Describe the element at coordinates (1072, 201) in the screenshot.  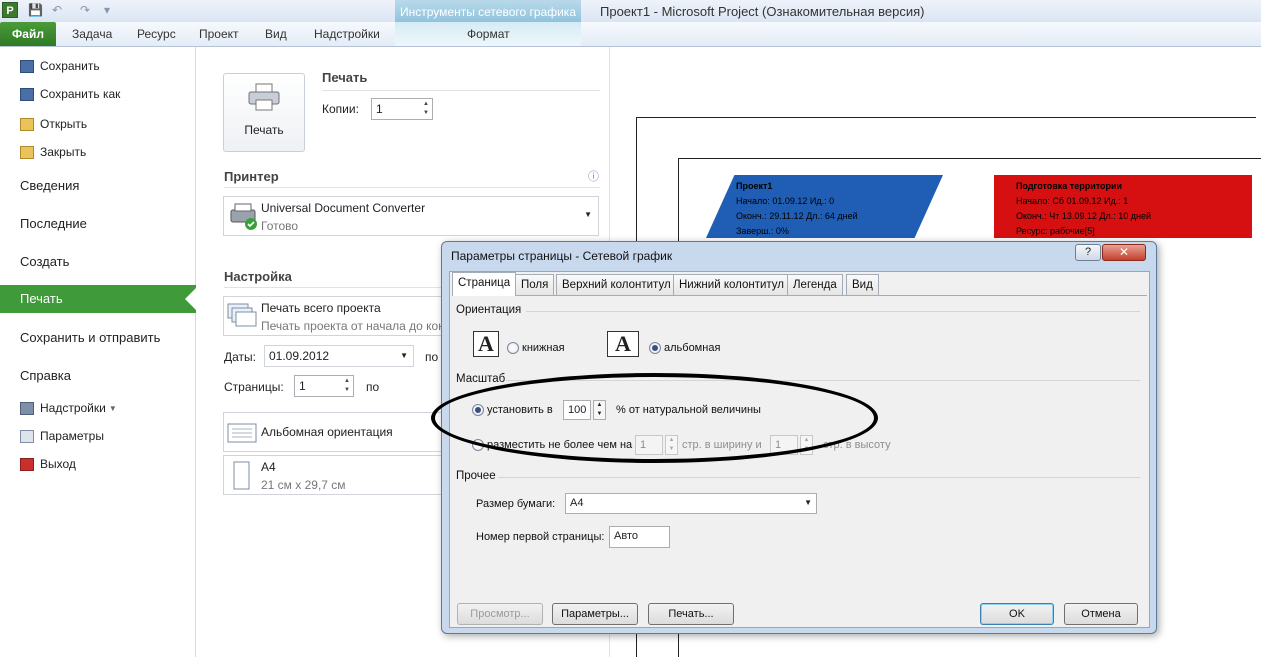
I see `node-start: Начало: Сб 01.09.12 Ид.: 1` at that location.